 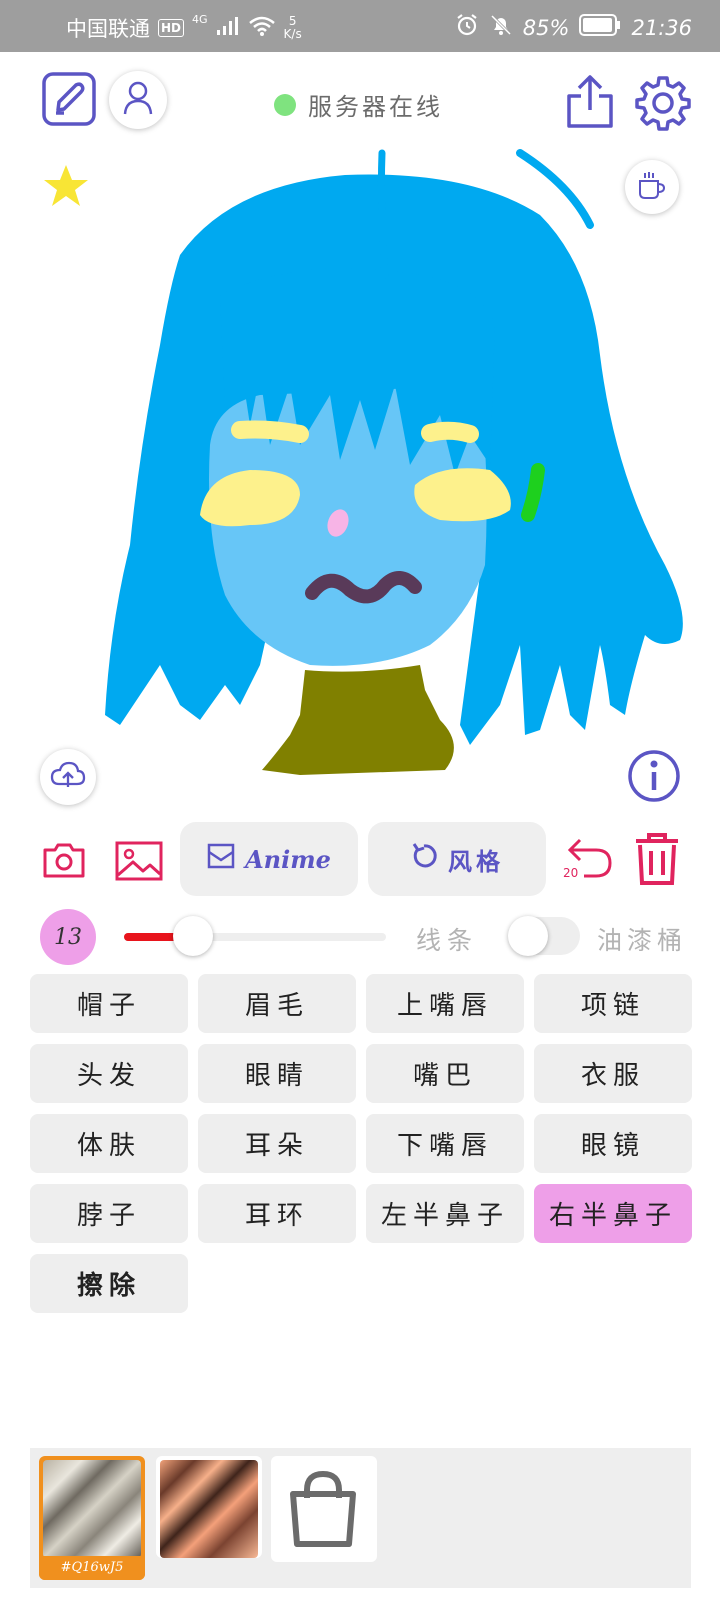 I want to click on upload-button, so click(x=68, y=777).